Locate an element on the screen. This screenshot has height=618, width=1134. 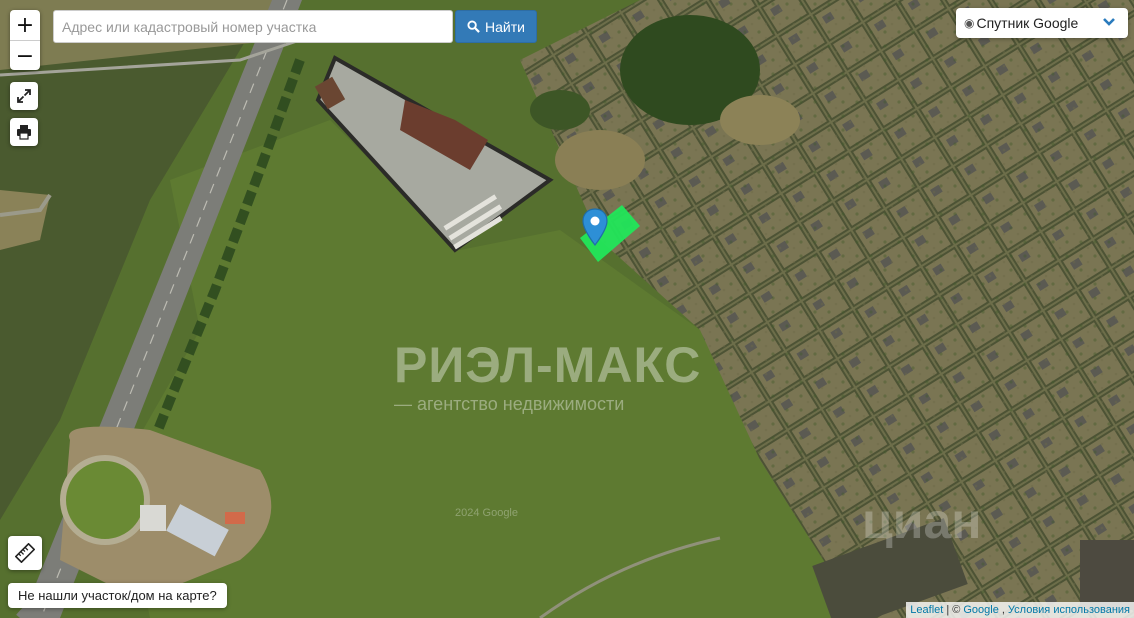
ruler-icon is located at coordinates (25, 553).